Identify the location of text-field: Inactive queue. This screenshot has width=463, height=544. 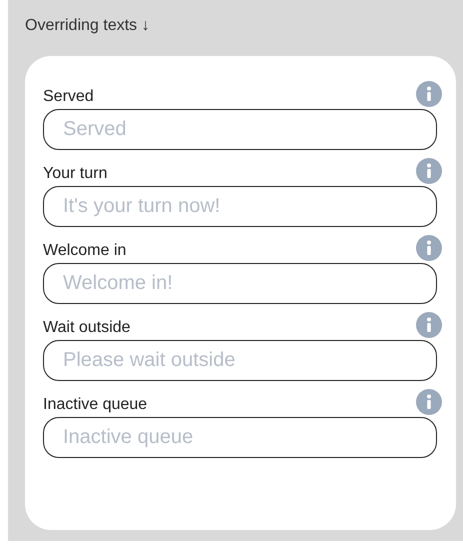
(240, 437).